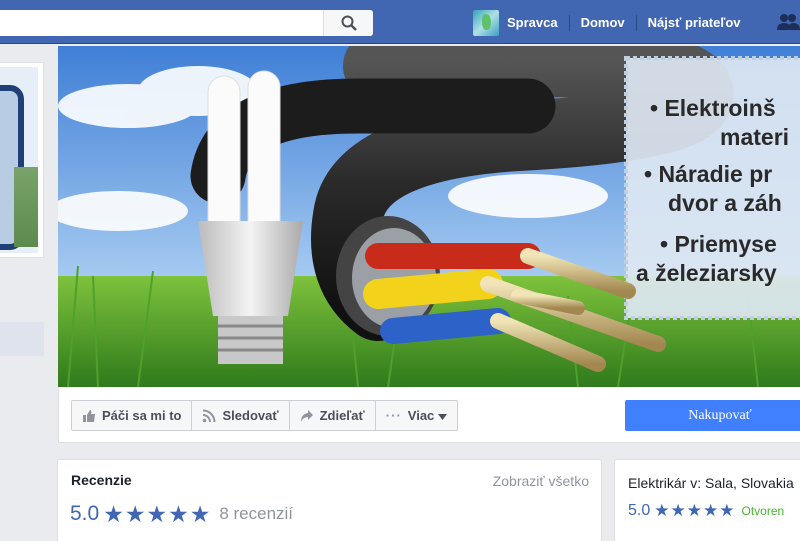 This screenshot has width=800, height=541. Describe the element at coordinates (711, 483) in the screenshot. I see `category-location: Elektrikár v: Sala, Slovakia` at that location.